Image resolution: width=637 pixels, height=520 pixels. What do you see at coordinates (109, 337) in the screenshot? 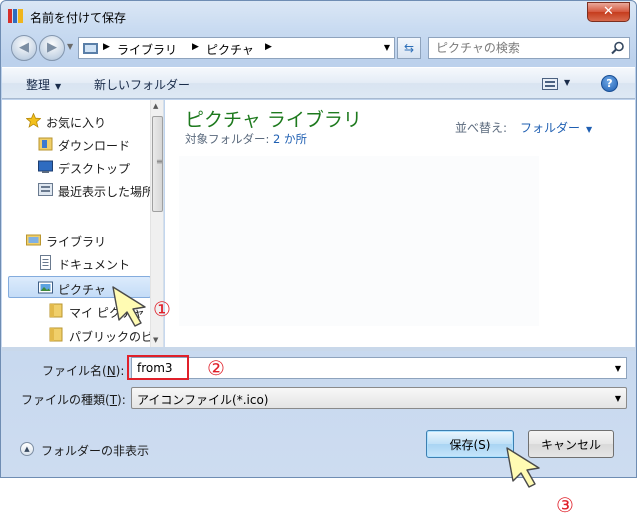
I see `nav-item-label: パブリックのピクチャ` at bounding box center [109, 337].